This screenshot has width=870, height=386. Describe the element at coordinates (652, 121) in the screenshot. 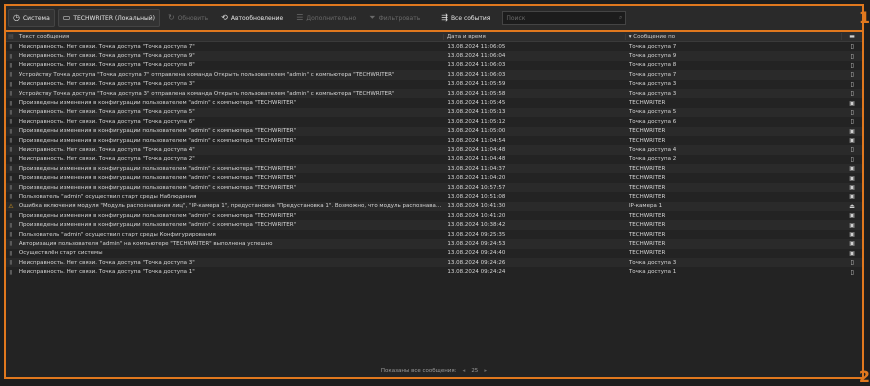

I see `row-source: Точка доступа 6` at that location.